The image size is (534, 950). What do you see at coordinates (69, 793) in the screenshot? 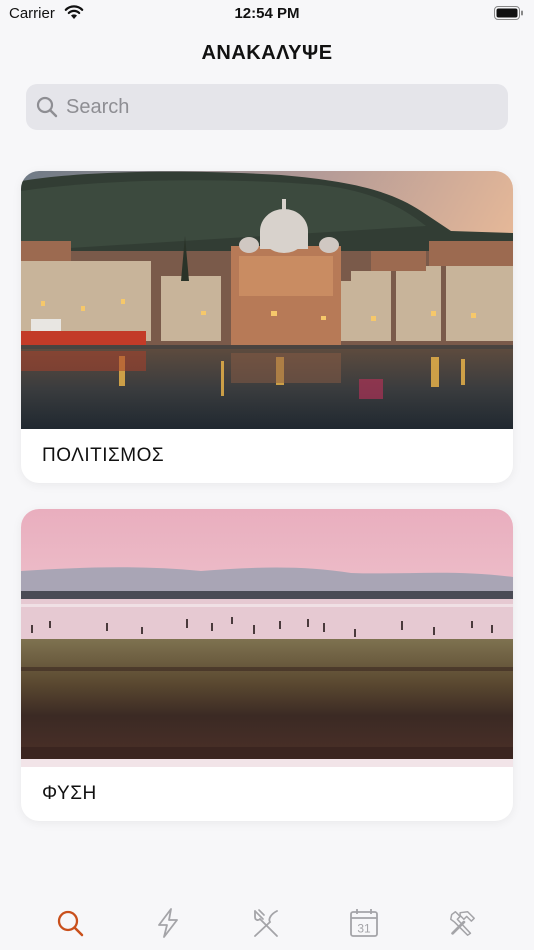
I see `category-label-nature: ΦΥΣΗ` at bounding box center [69, 793].